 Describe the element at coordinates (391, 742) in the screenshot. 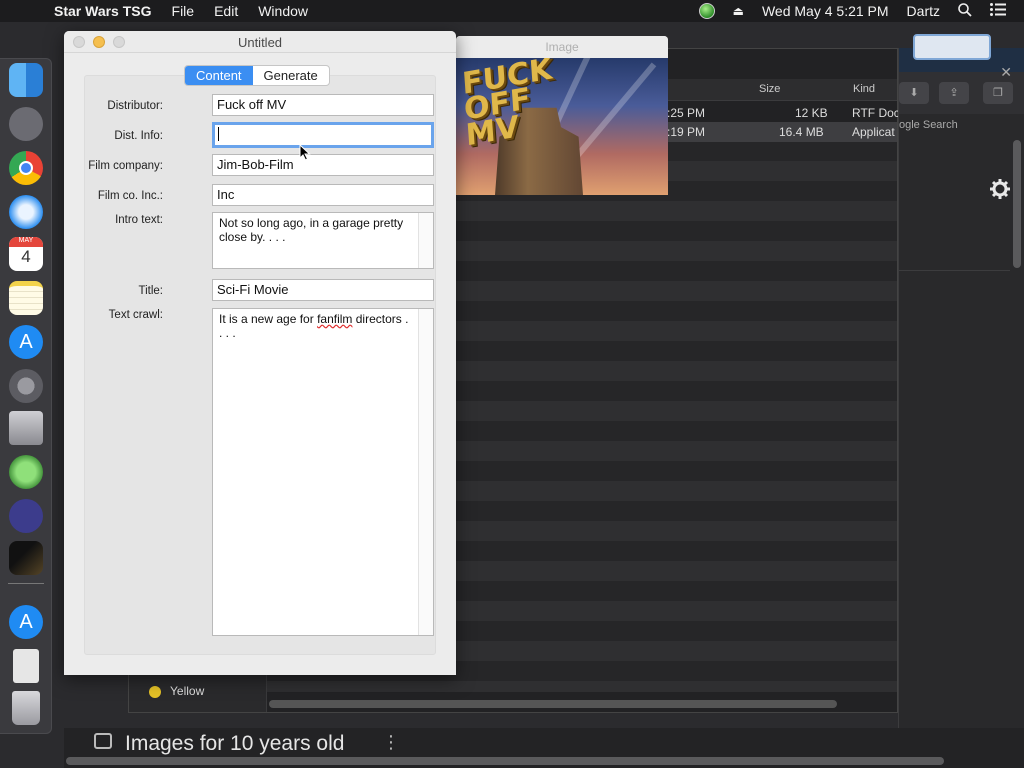

I see `more-options-icon: ⋮` at that location.